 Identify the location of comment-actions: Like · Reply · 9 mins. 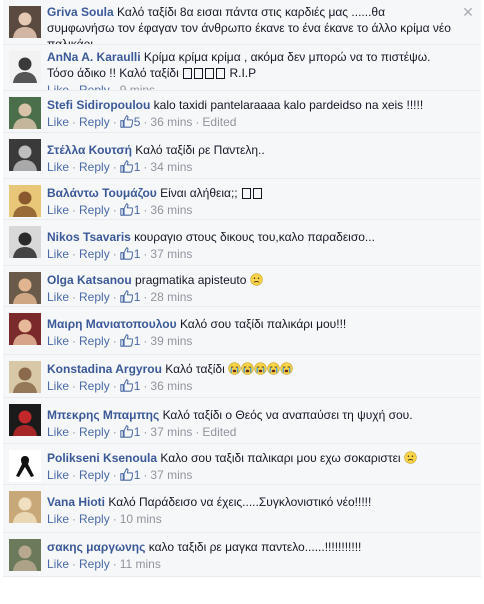
(249, 86).